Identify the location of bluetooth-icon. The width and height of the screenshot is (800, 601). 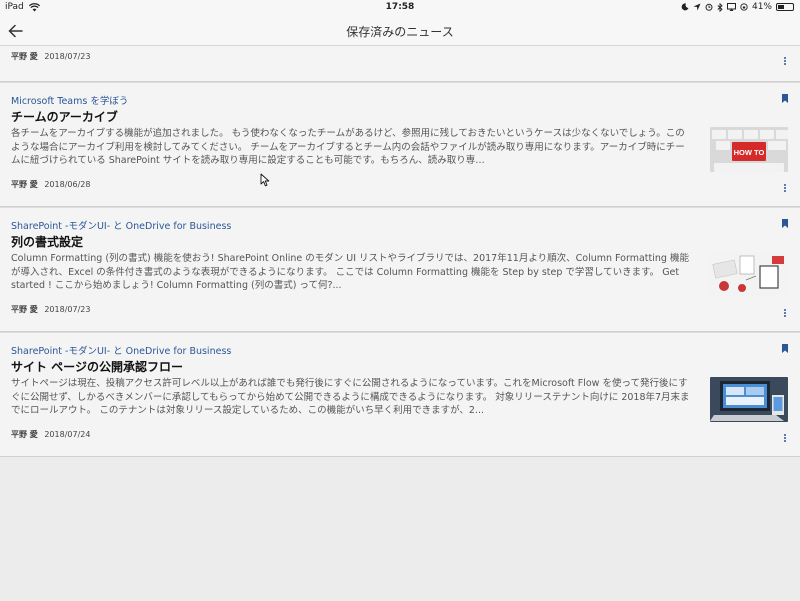
(720, 7).